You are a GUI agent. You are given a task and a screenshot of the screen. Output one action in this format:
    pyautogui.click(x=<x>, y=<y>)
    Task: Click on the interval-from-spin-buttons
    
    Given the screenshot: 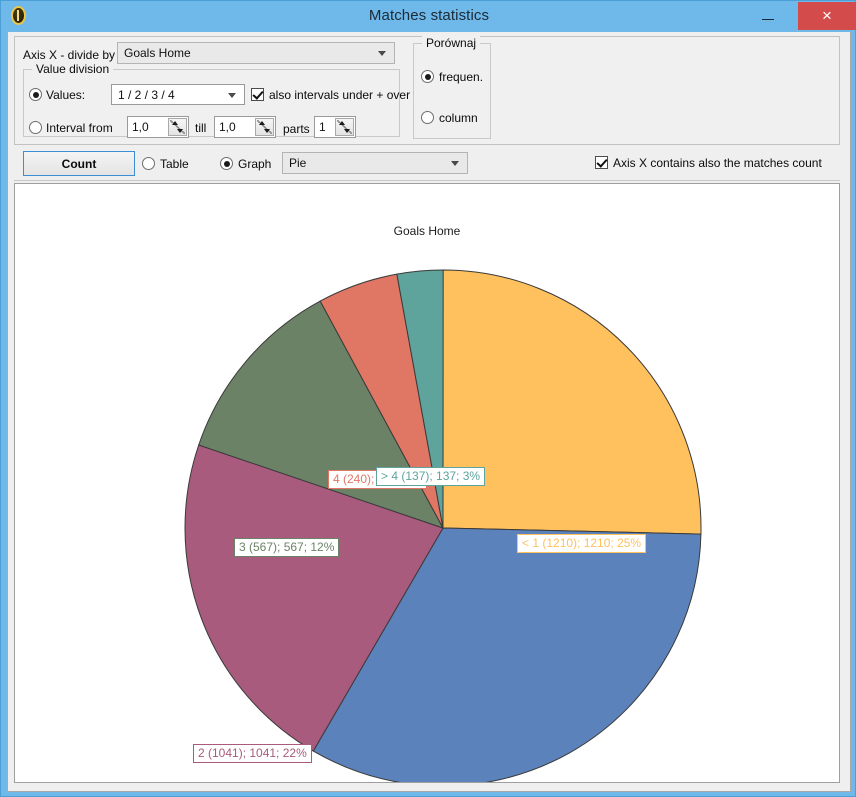 What is the action you would take?
    pyautogui.click(x=177, y=127)
    